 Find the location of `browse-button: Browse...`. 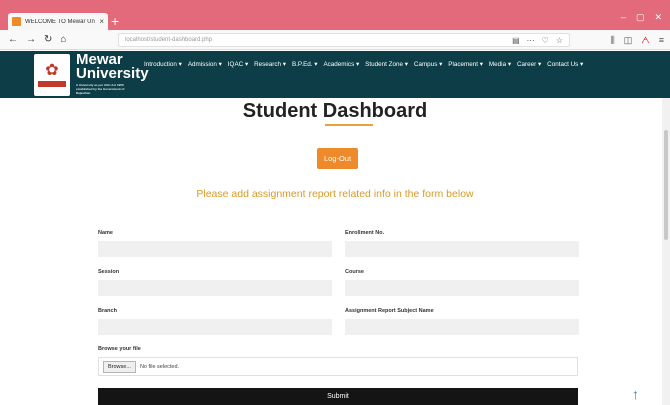

browse-button: Browse... is located at coordinates (119, 366).